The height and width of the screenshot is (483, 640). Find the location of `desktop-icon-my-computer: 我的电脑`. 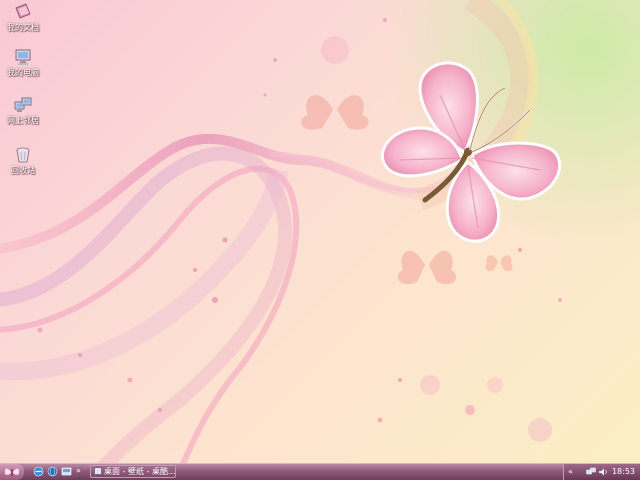

desktop-icon-my-computer: 我的电脑 is located at coordinates (24, 63).